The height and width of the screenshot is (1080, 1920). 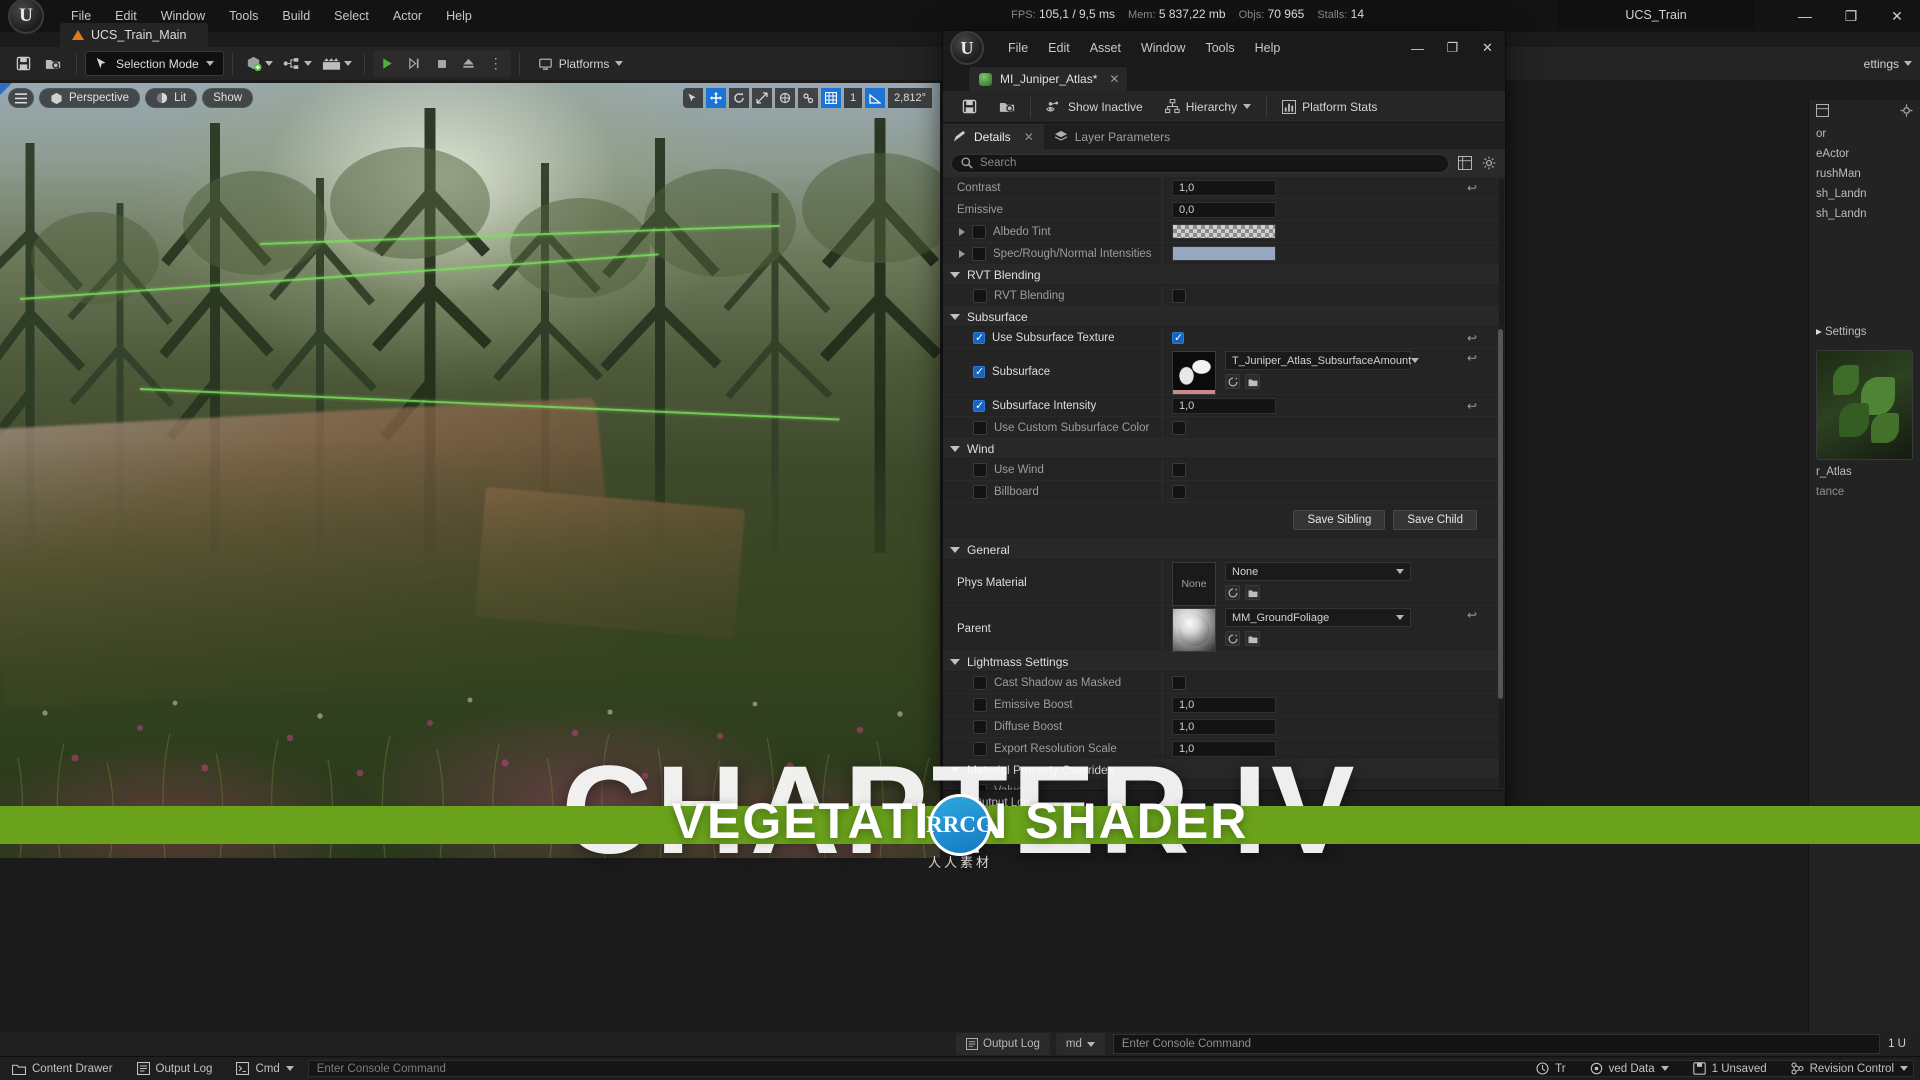 What do you see at coordinates (496, 63) in the screenshot?
I see `play-more-options-icon: ⋮` at bounding box center [496, 63].